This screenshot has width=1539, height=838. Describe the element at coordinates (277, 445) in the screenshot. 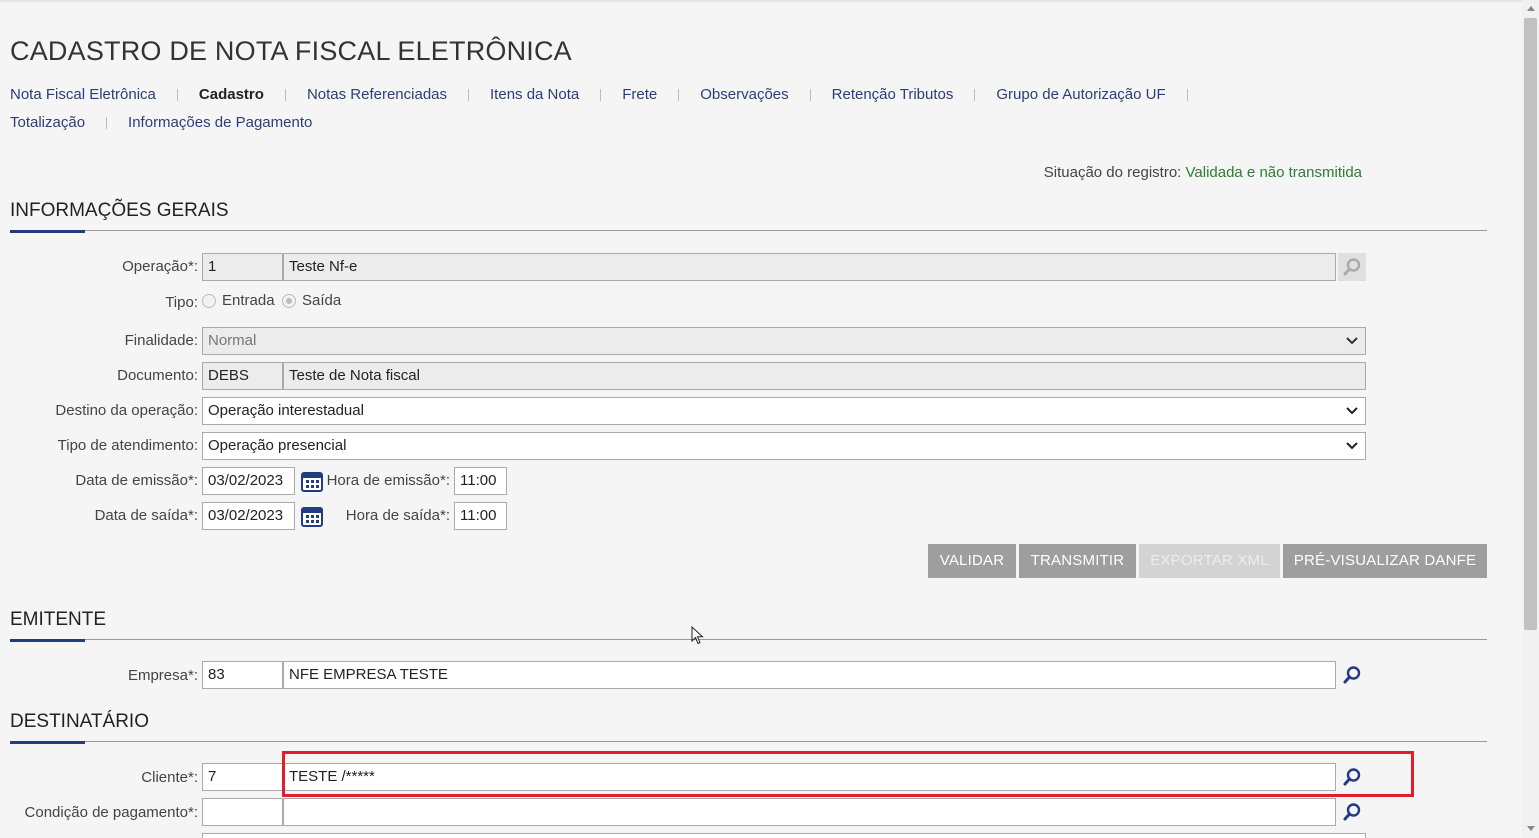

I see `atendimento-value: Operação presencial` at that location.